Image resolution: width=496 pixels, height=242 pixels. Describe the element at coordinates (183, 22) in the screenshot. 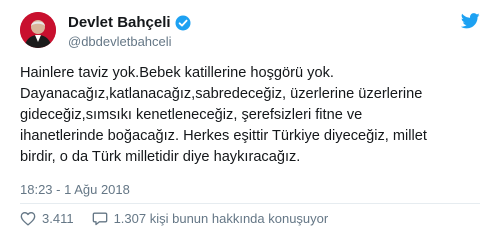

I see `verified-badge-icon` at that location.